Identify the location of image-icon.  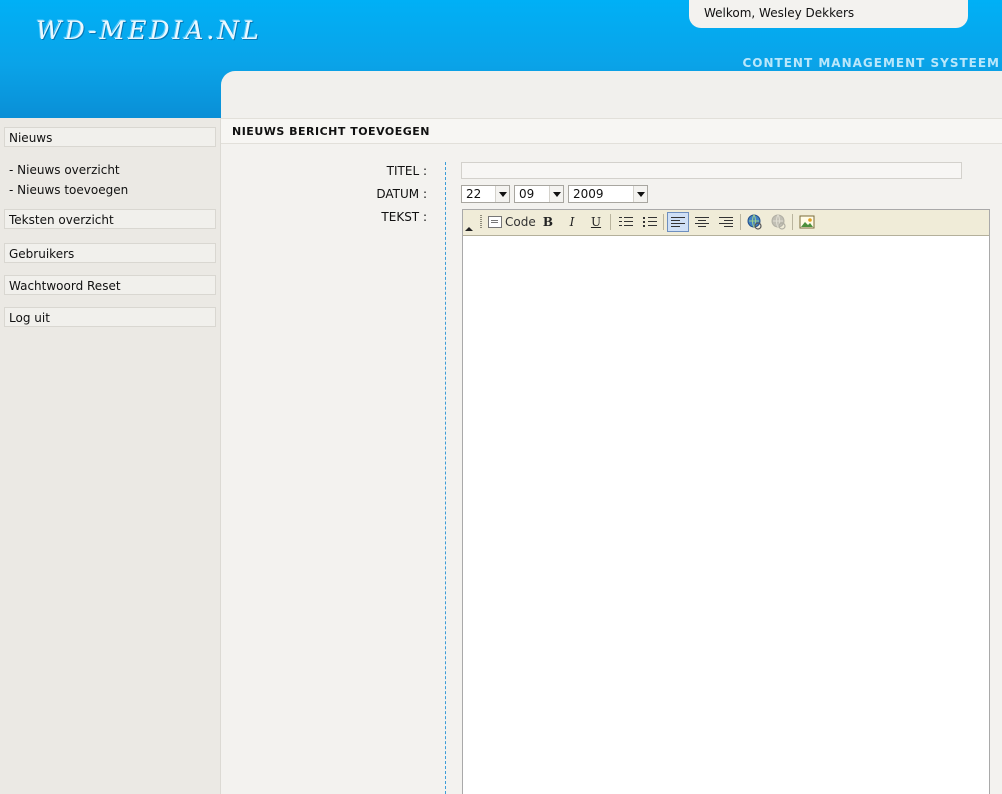
(807, 222).